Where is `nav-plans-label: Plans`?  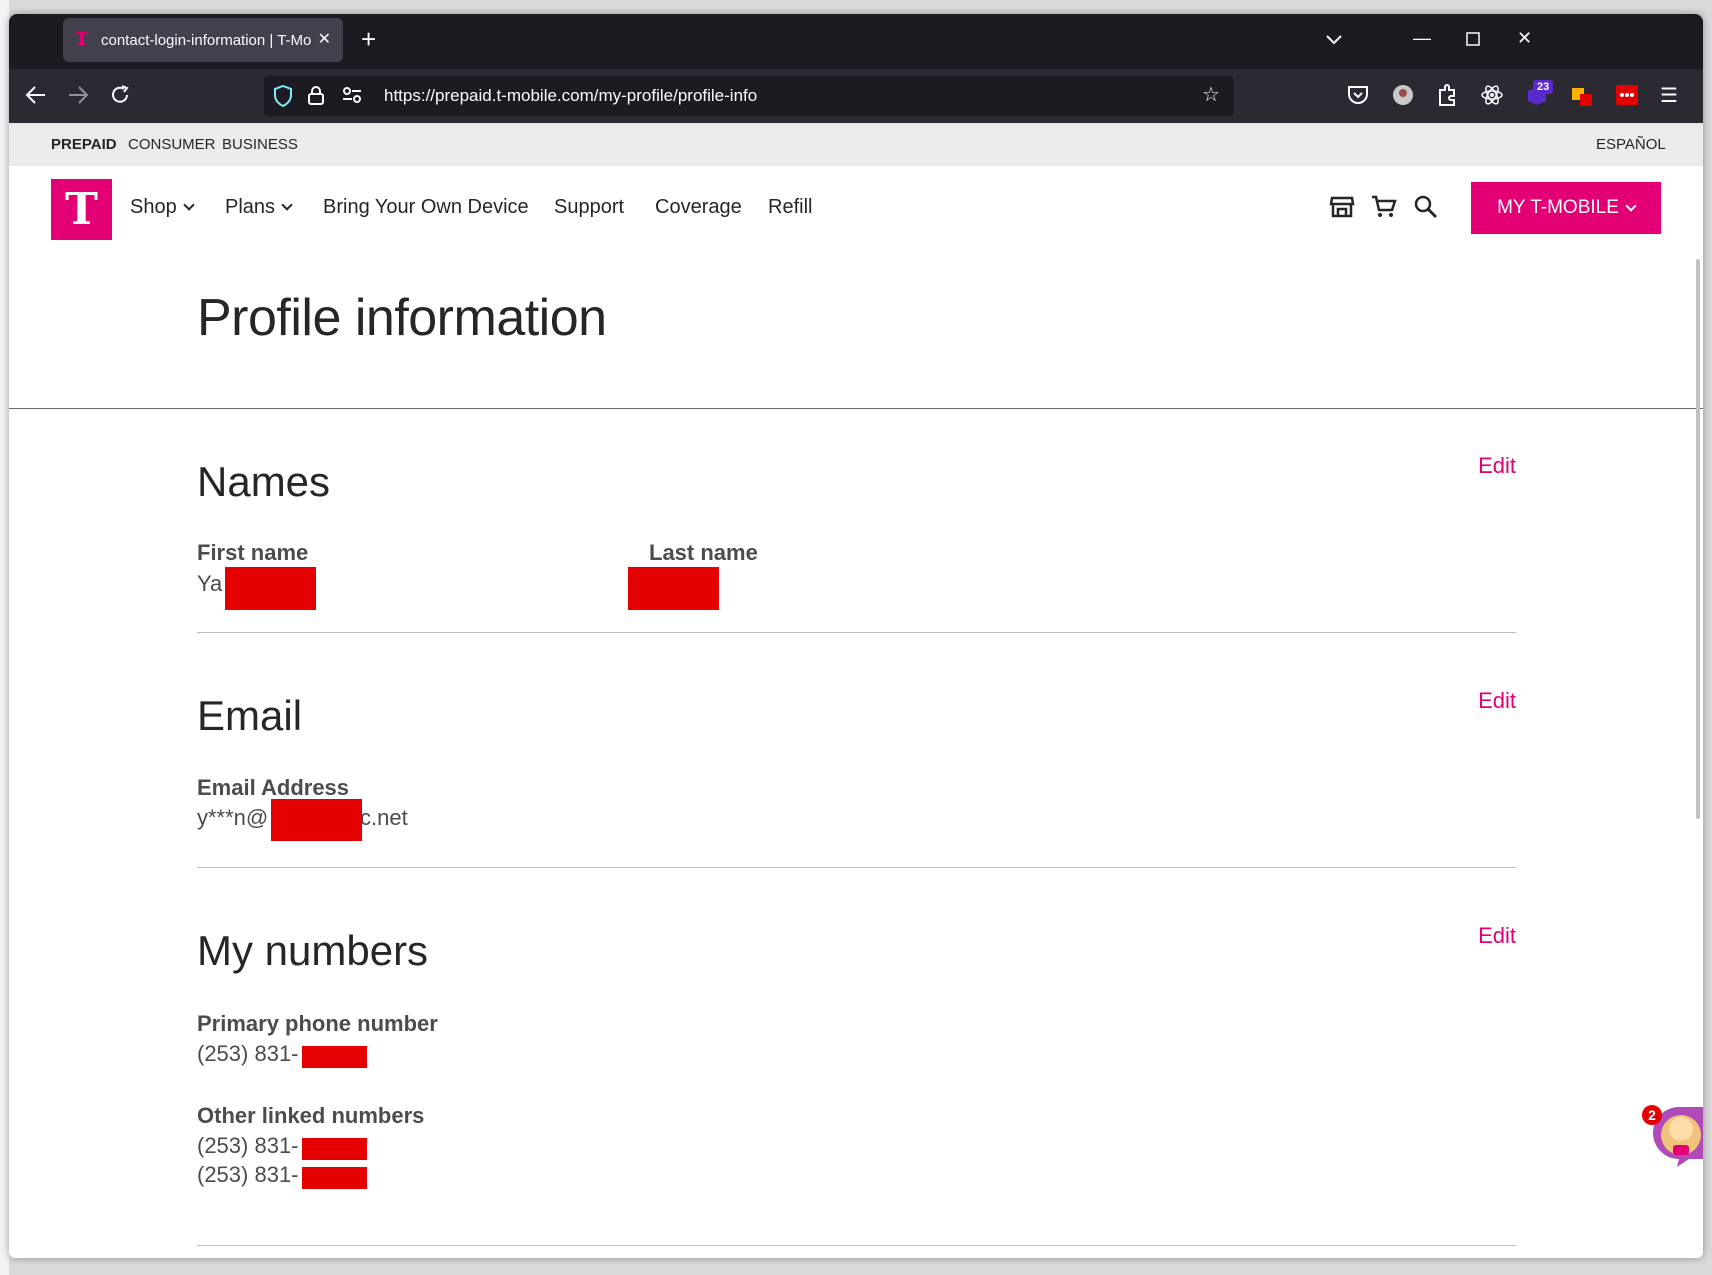
nav-plans-label: Plans is located at coordinates (250, 207).